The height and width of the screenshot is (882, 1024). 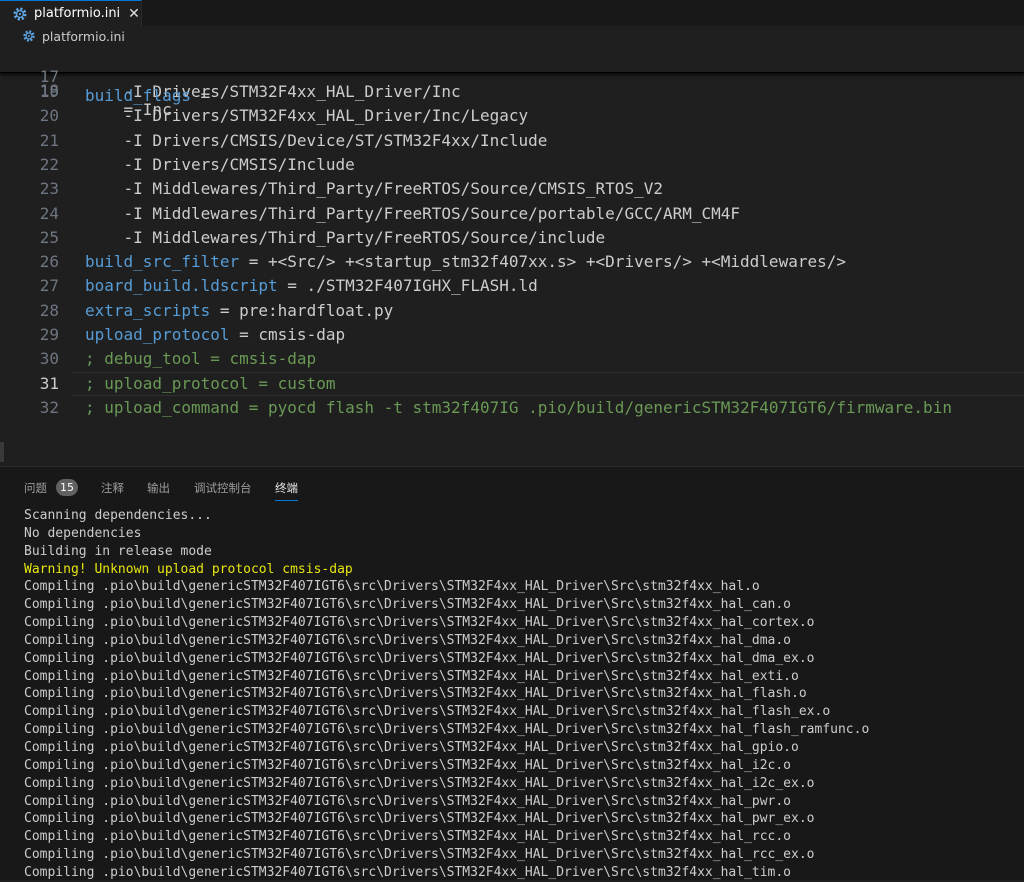 What do you see at coordinates (181, 286) in the screenshot?
I see `ini-key: board_build.ldscript` at bounding box center [181, 286].